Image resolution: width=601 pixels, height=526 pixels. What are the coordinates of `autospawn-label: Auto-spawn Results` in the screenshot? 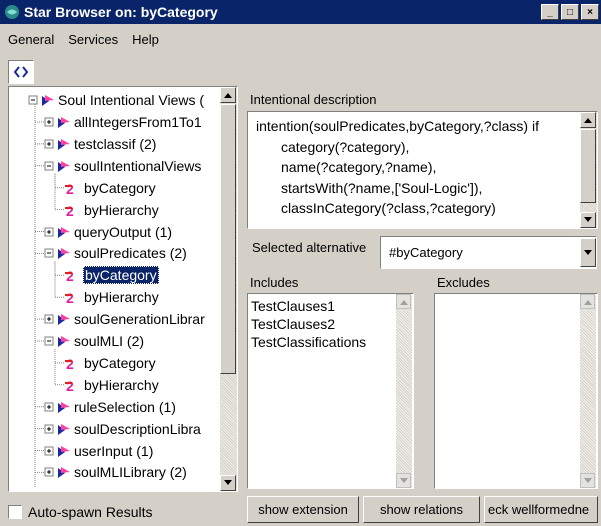 It's located at (90, 512).